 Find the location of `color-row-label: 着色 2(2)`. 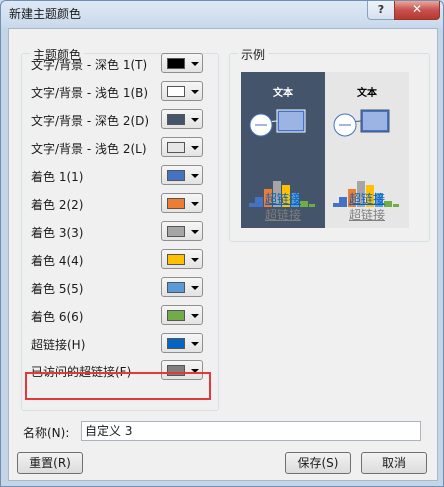

color-row-label: 着色 2(2) is located at coordinates (57, 205).